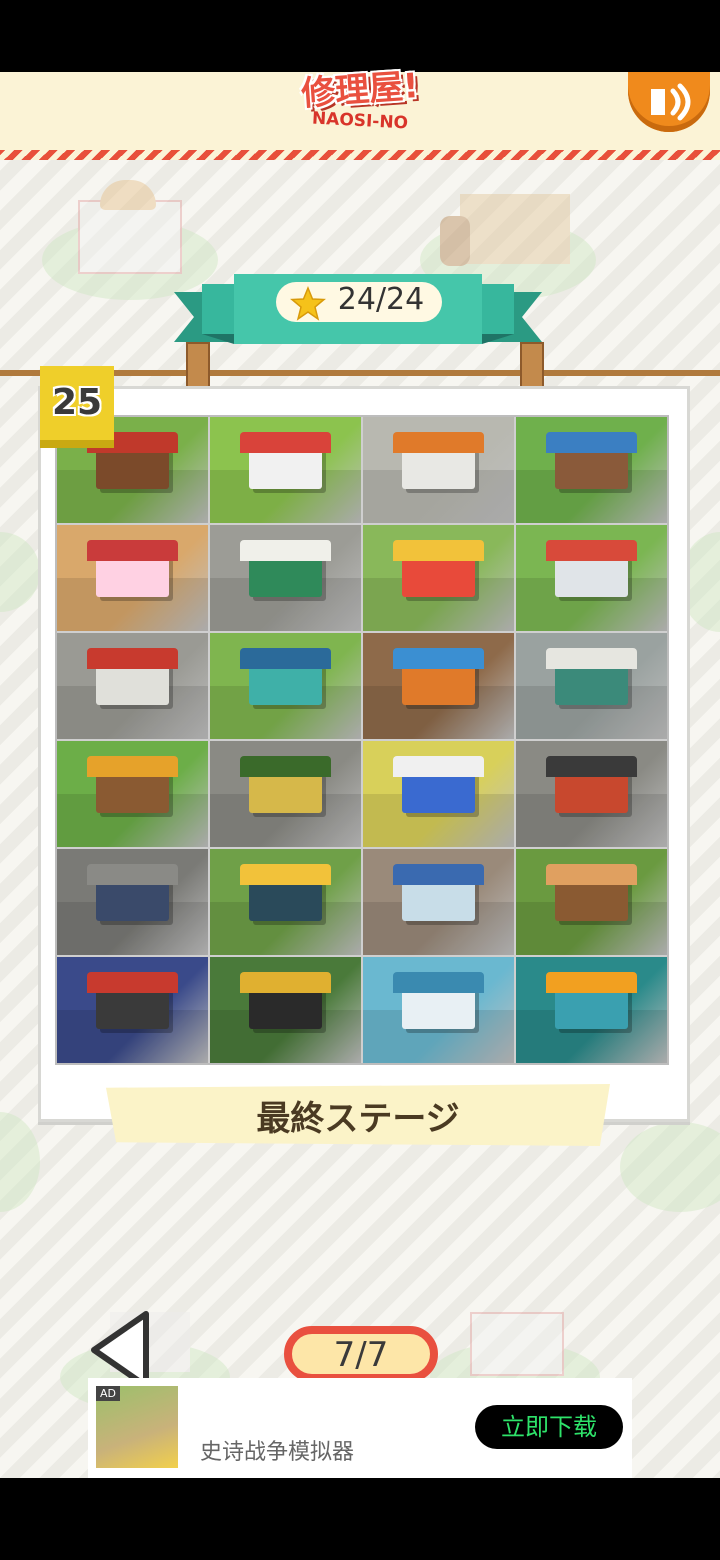  I want to click on ad-tag: AD, so click(108, 1393).